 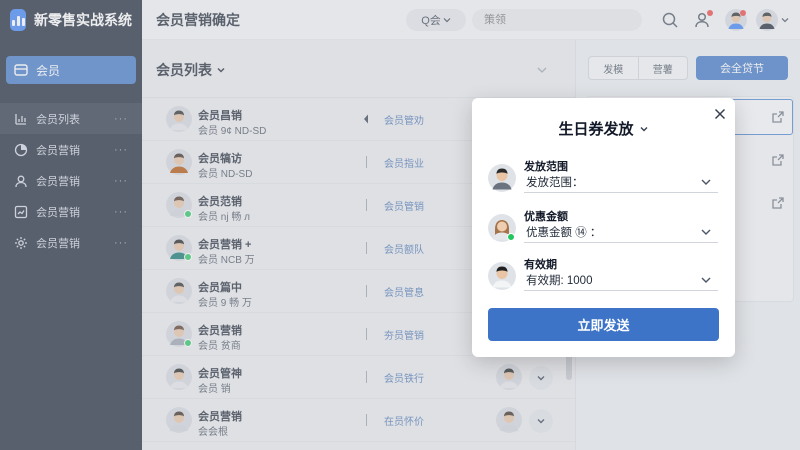 I want to click on field-value: 有效期: 1000, so click(x=559, y=281).